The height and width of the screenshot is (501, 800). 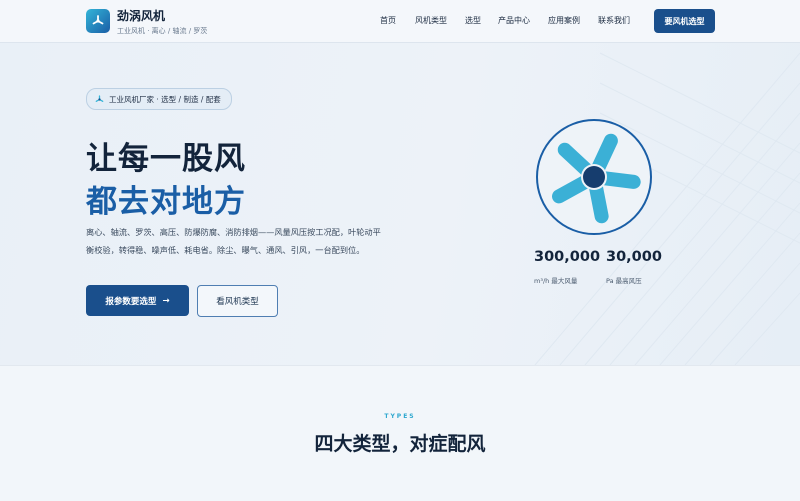 What do you see at coordinates (514, 20) in the screenshot?
I see `nav-products: 产品中心` at bounding box center [514, 20].